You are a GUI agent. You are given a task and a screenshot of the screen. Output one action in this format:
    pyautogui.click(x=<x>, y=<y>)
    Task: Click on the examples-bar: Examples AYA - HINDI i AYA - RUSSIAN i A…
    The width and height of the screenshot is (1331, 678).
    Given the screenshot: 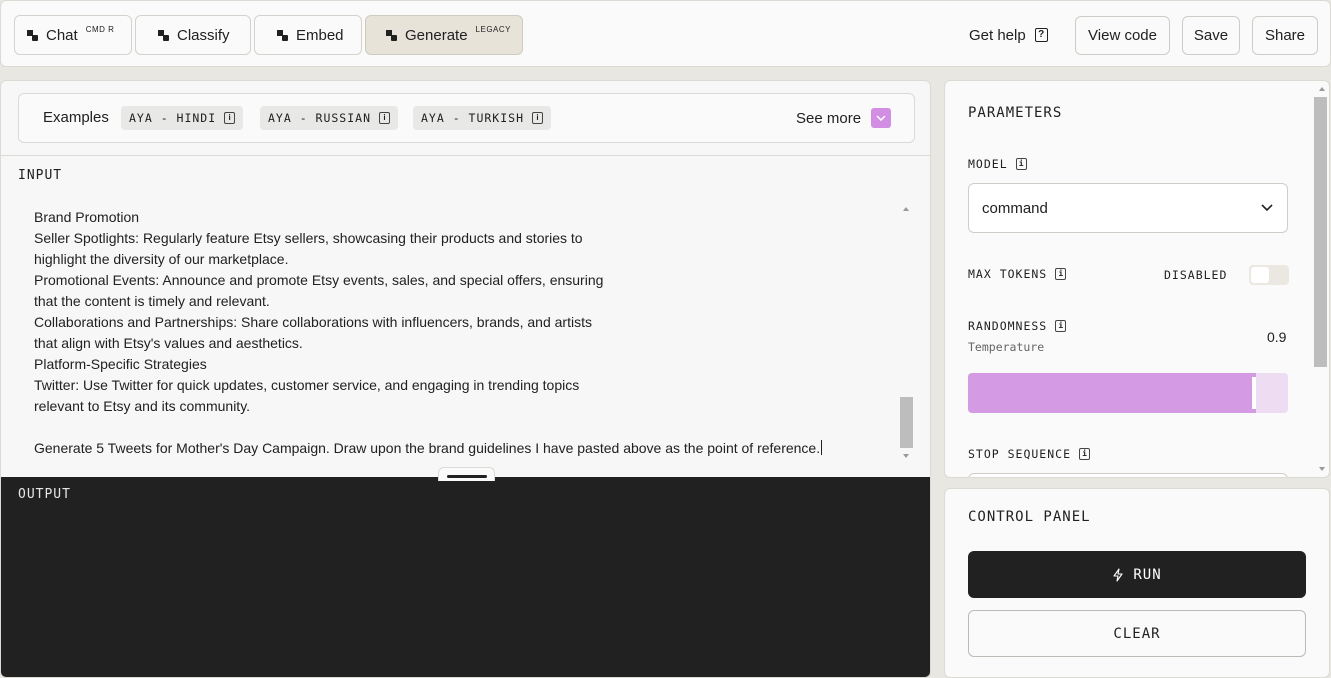 What is the action you would take?
    pyautogui.click(x=466, y=118)
    